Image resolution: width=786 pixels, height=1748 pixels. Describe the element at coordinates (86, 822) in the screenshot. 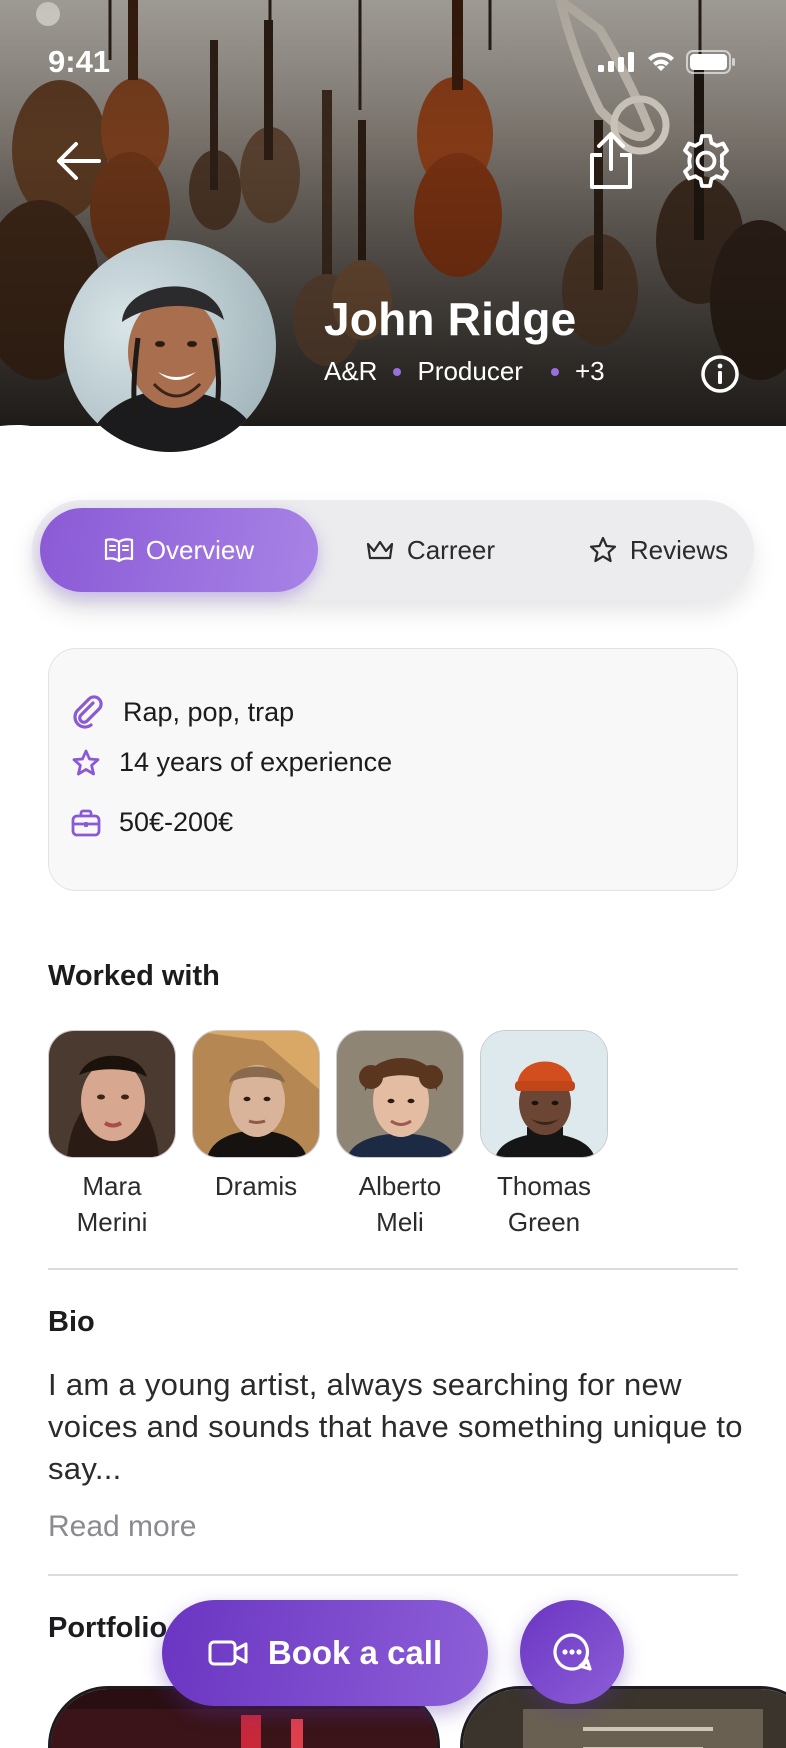

I see `briefcase-icon` at that location.